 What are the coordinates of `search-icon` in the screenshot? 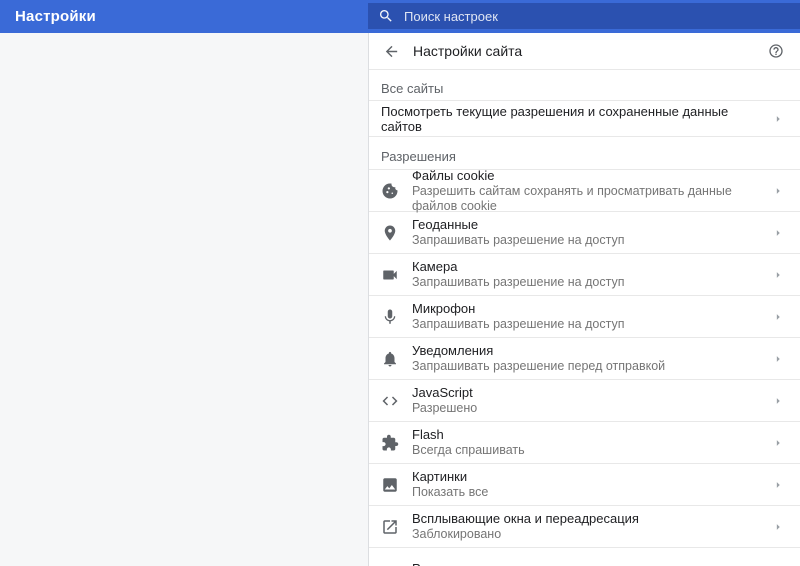 It's located at (386, 16).